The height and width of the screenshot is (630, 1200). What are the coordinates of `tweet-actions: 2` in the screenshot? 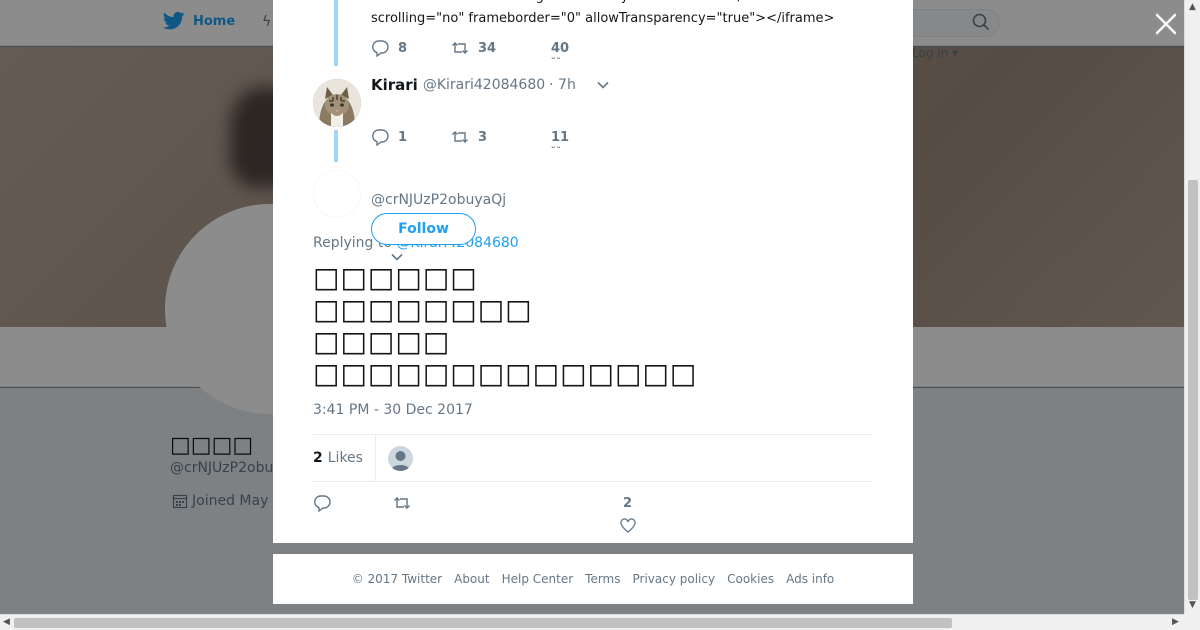 It's located at (474, 513).